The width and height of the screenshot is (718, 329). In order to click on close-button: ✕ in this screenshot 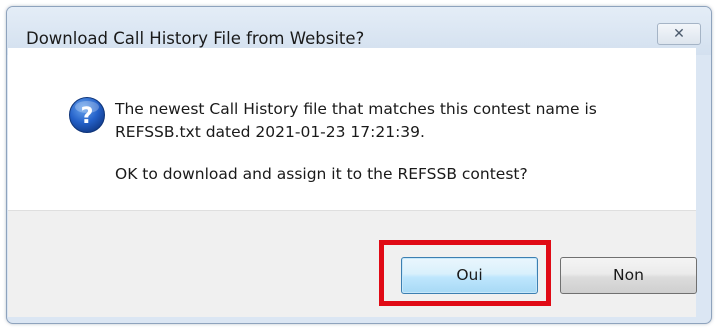, I will do `click(679, 34)`.